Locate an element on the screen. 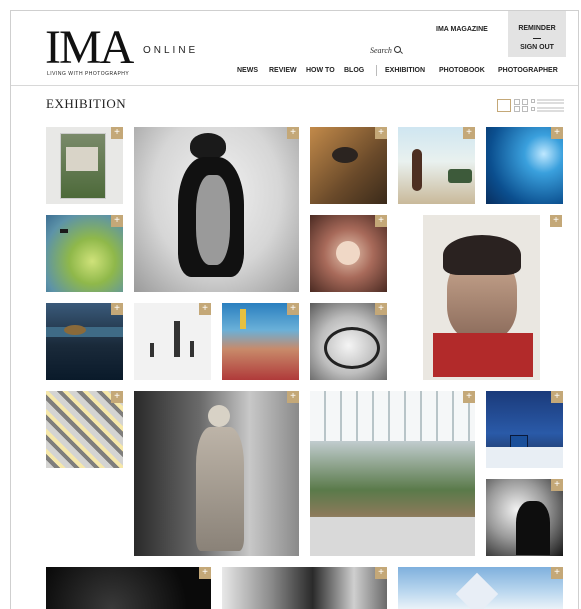  car-shape is located at coordinates (460, 176).